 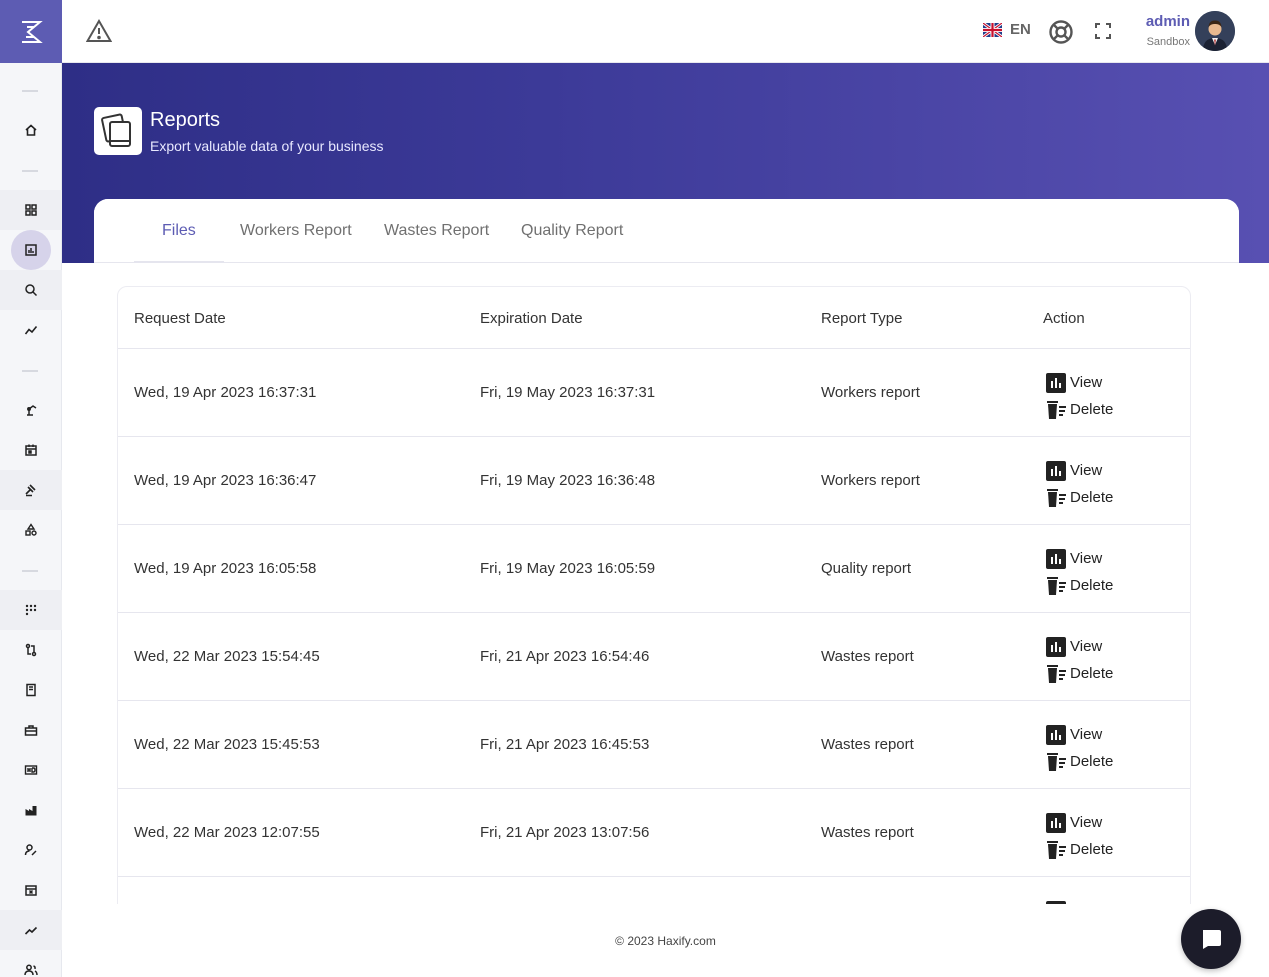 What do you see at coordinates (1061, 32) in the screenshot?
I see `lifebuoy-icon` at bounding box center [1061, 32].